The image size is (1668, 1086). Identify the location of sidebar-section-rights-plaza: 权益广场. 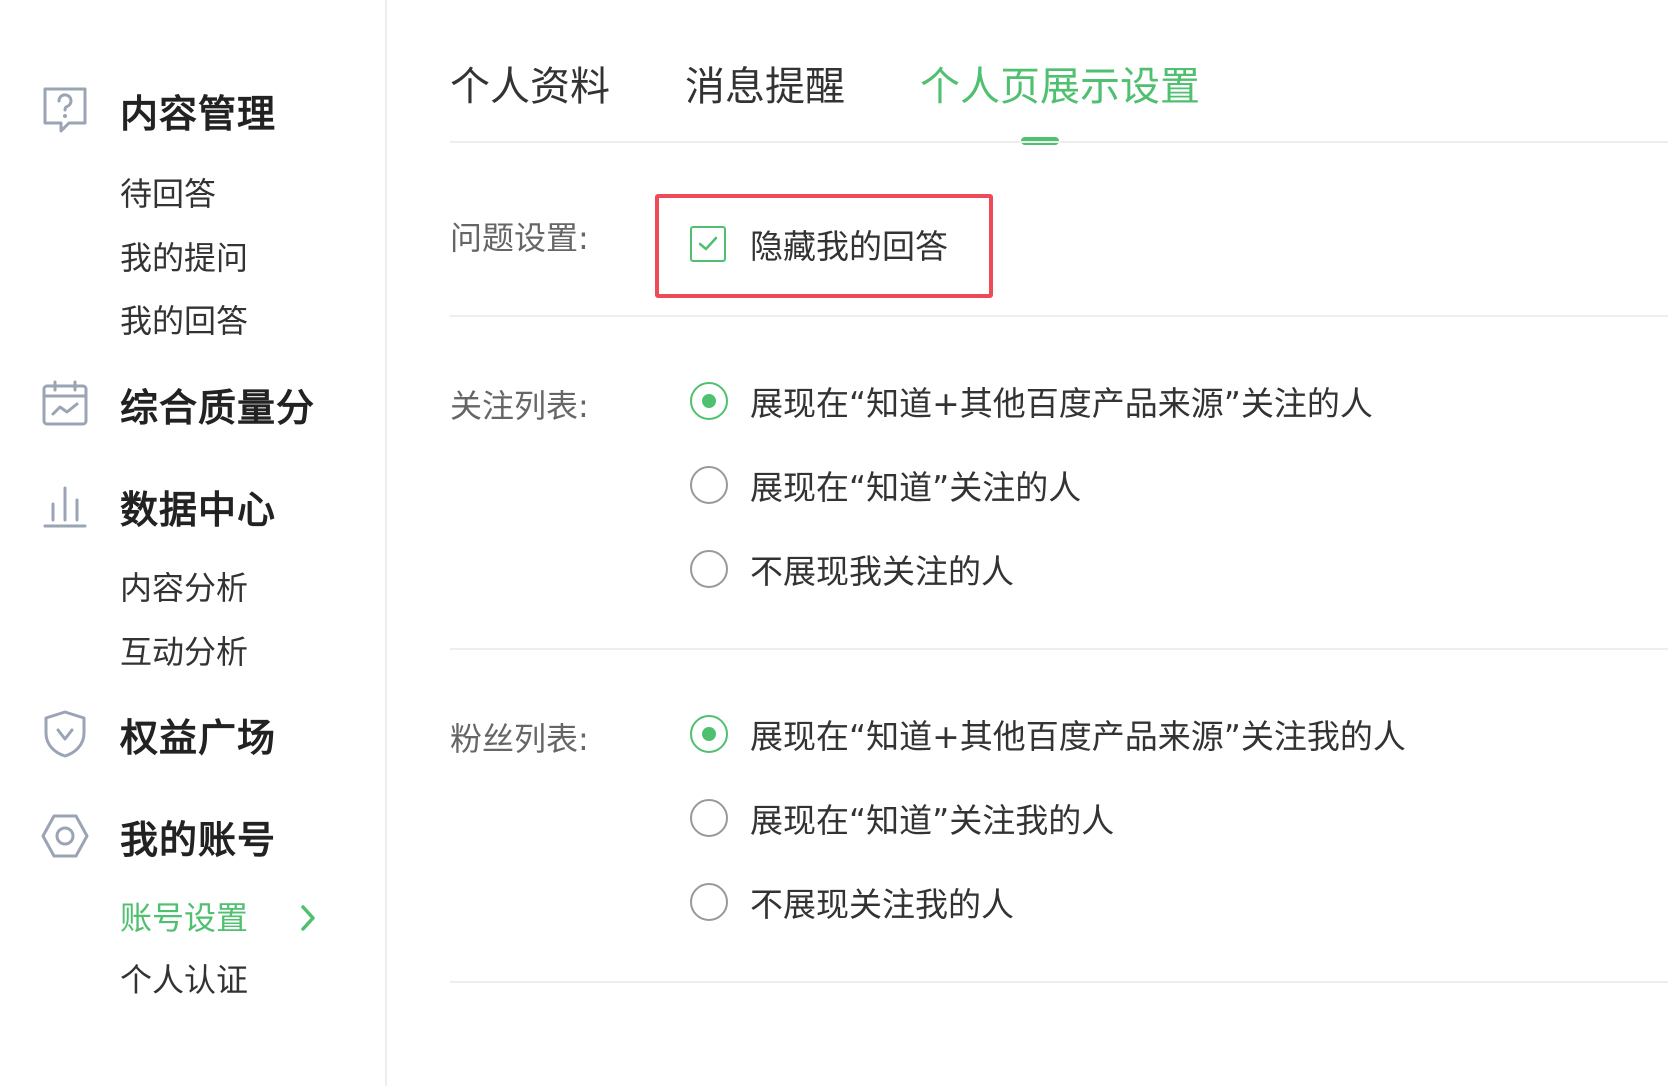
(158, 734).